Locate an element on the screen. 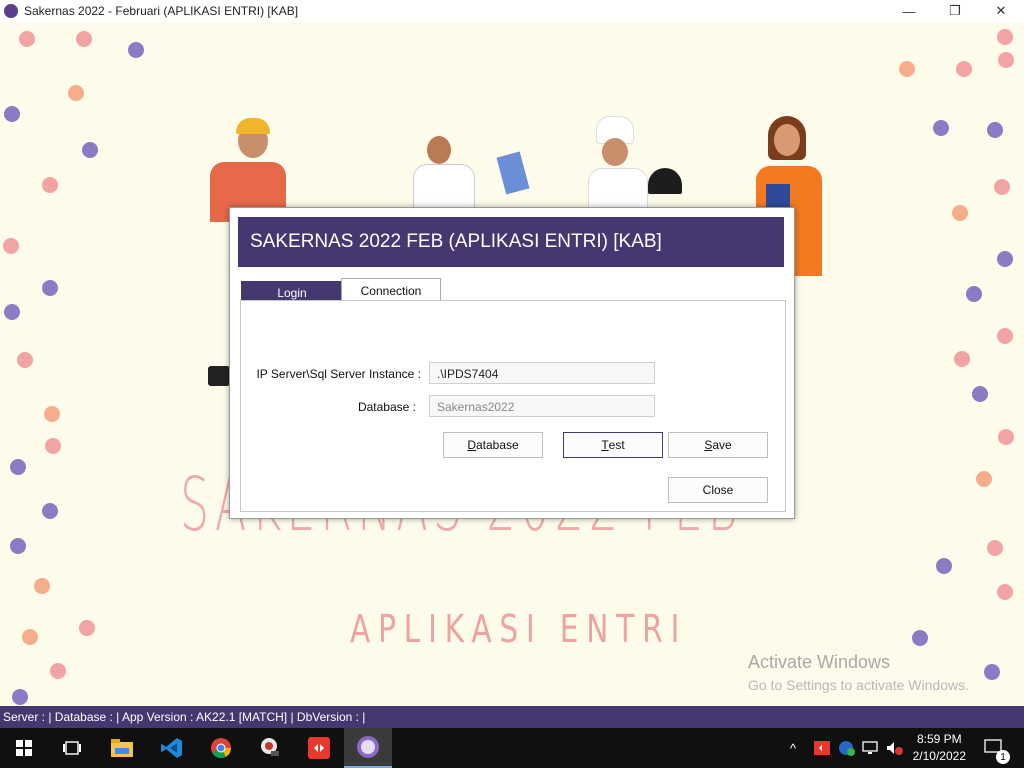  start-icon is located at coordinates (24, 748).